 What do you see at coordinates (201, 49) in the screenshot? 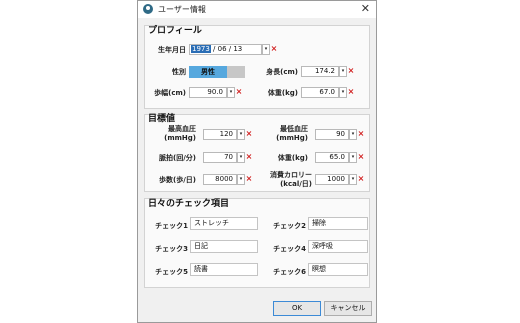
I see `birthdate-year: 1973` at bounding box center [201, 49].